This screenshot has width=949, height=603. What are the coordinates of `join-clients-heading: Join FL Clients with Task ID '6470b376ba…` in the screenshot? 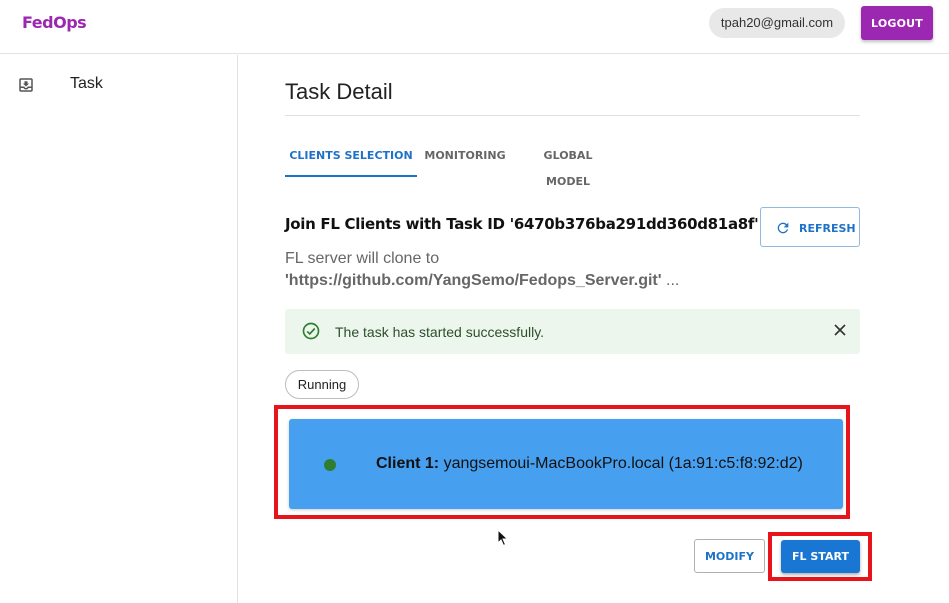 It's located at (522, 224).